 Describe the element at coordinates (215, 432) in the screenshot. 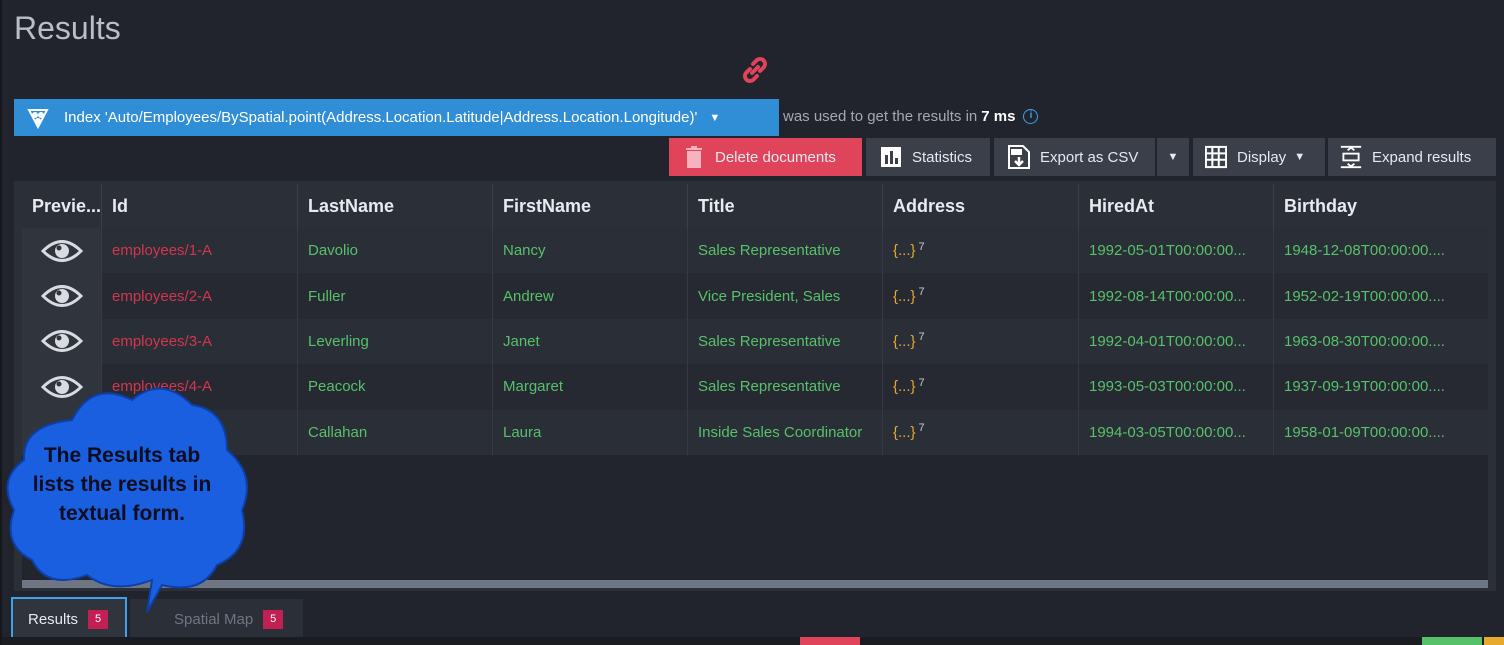

I see `cell-id-text: A` at that location.